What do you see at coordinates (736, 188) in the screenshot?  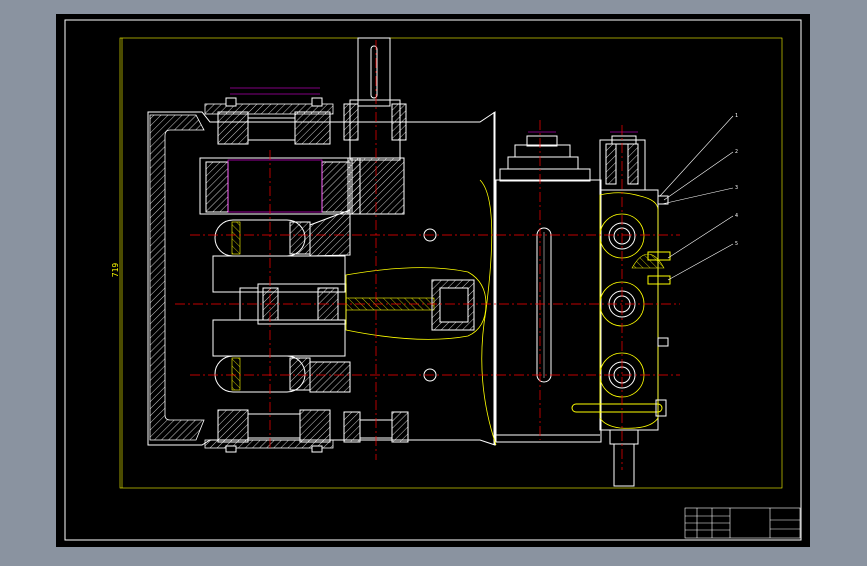 I see `callout-3: 3` at bounding box center [736, 188].